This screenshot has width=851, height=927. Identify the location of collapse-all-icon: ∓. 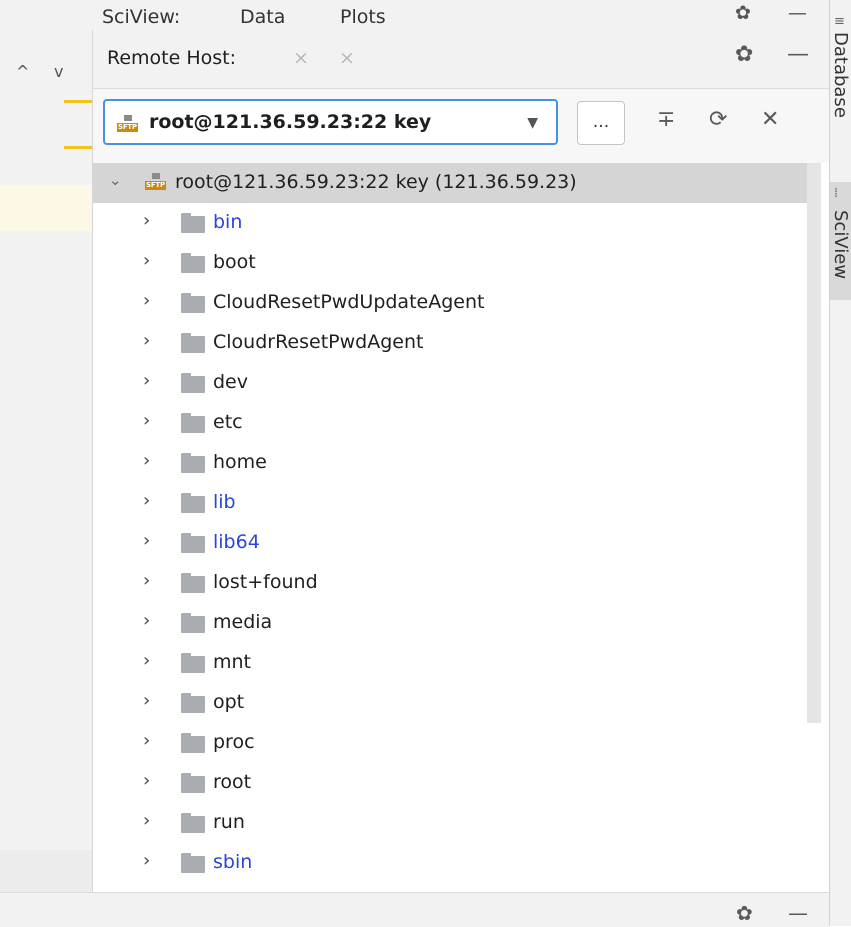
(666, 119).